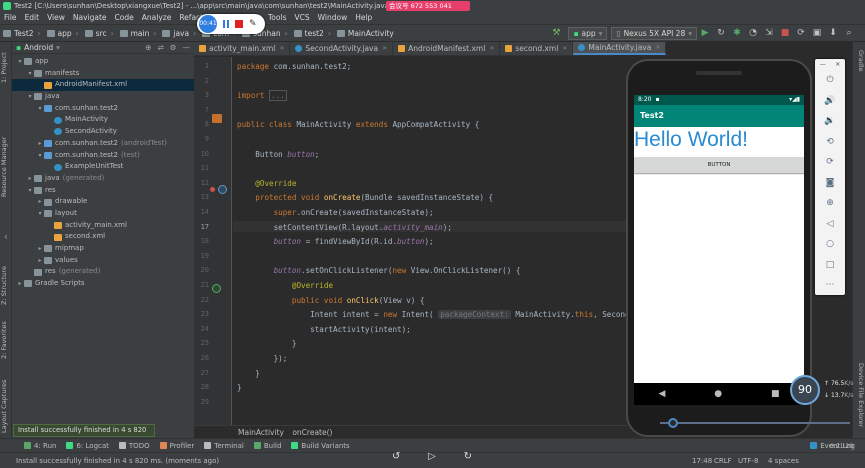 Image resolution: width=865 pixels, height=468 pixels. What do you see at coordinates (363, 18) in the screenshot?
I see `menu-help: Help` at bounding box center [363, 18].